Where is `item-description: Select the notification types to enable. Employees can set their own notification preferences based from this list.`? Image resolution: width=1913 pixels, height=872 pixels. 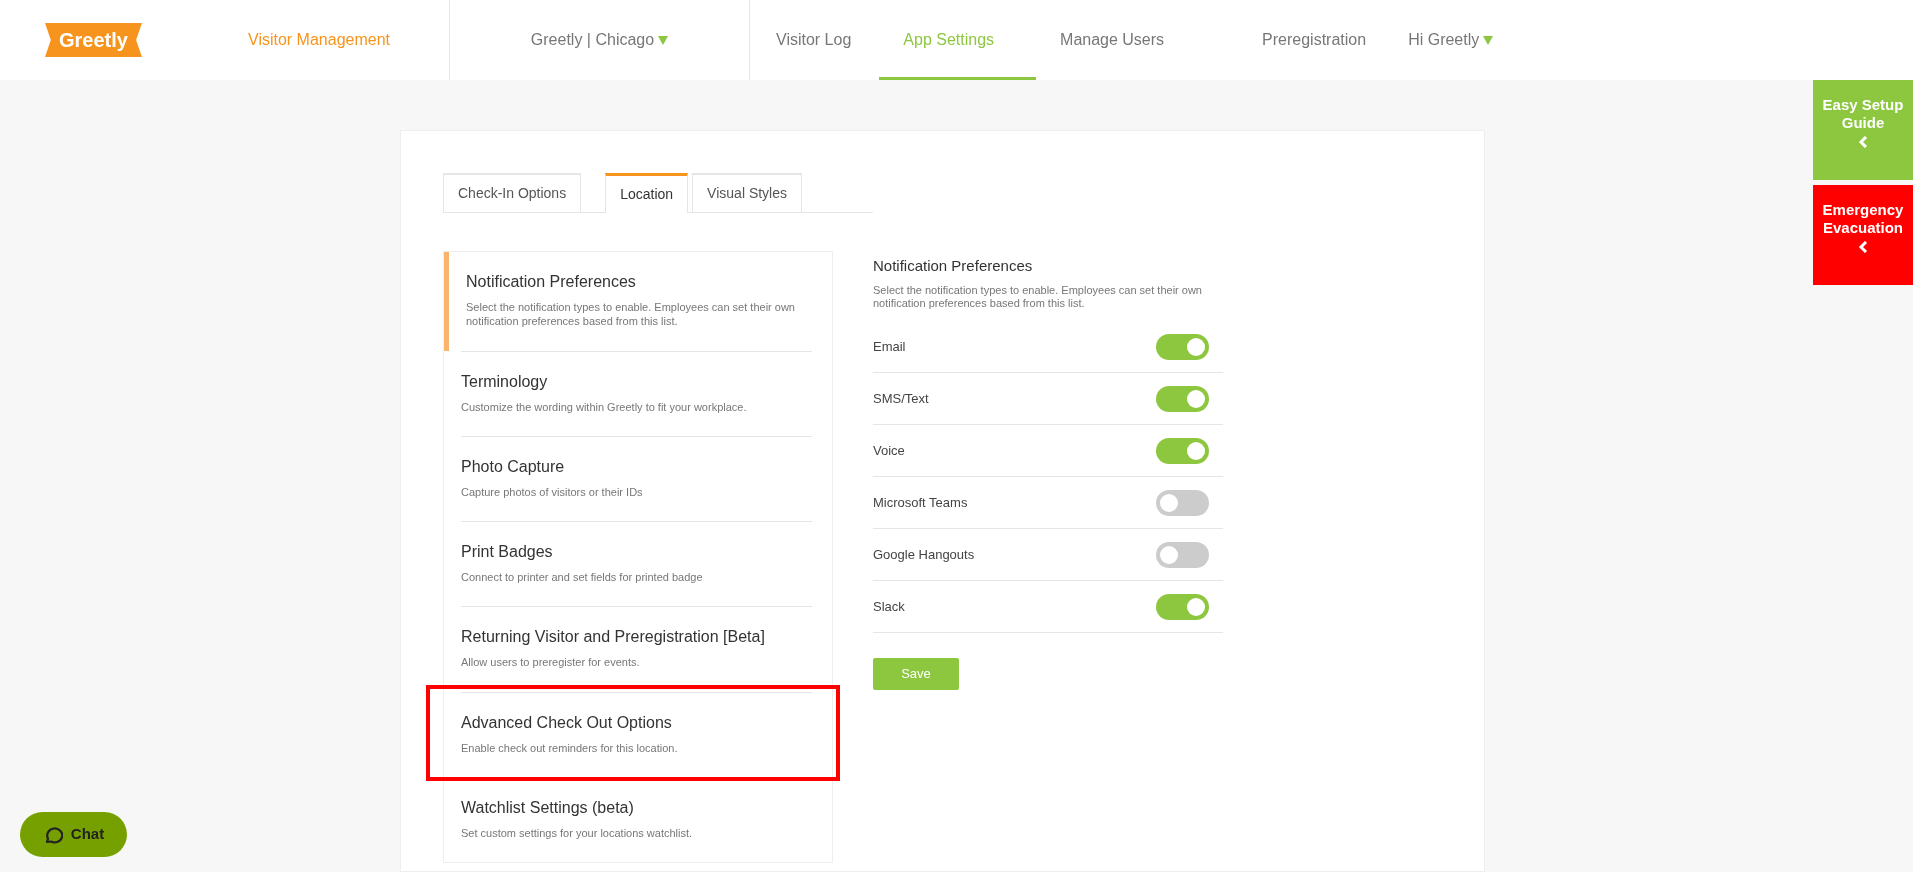
item-description: Select the notification types to enable. Employees can set their own notification preferences based from this list. is located at coordinates (631, 314).